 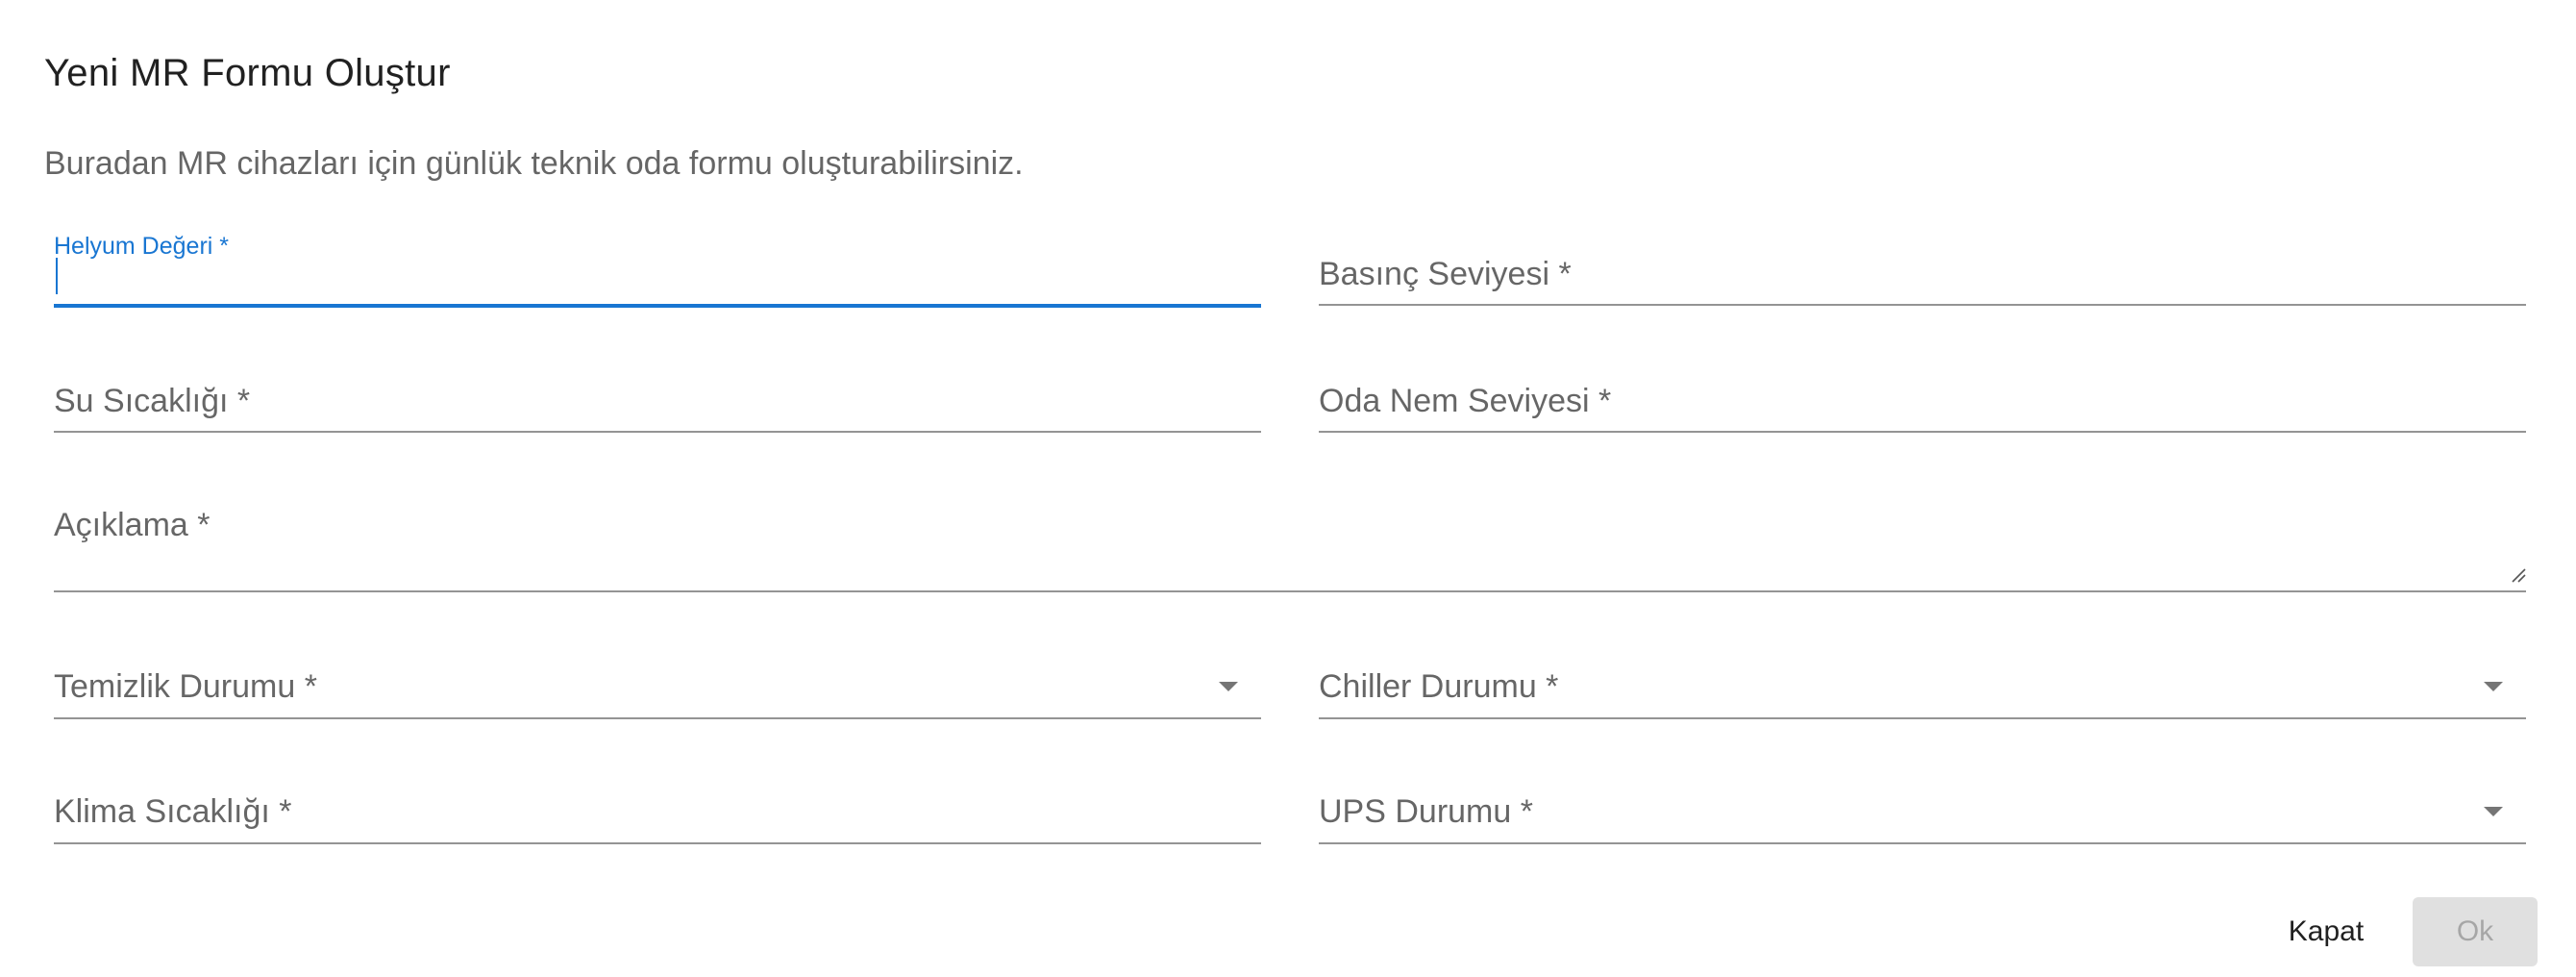 What do you see at coordinates (1465, 401) in the screenshot?
I see `room-humidity-label: Oda Nem Seviyesi *` at bounding box center [1465, 401].